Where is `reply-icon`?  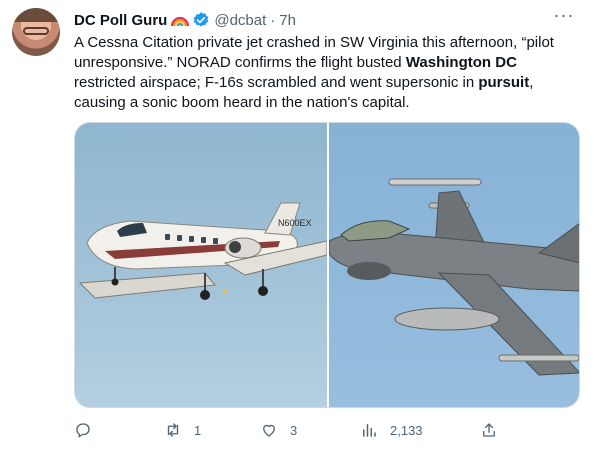
reply-icon is located at coordinates (83, 430).